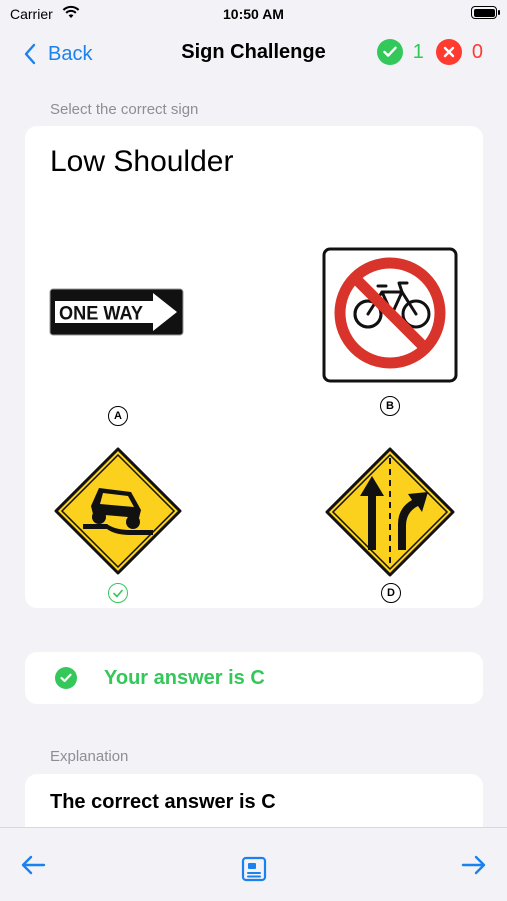 This screenshot has height=901, width=507. What do you see at coordinates (66, 678) in the screenshot?
I see `checkmark-circle-icon` at bounding box center [66, 678].